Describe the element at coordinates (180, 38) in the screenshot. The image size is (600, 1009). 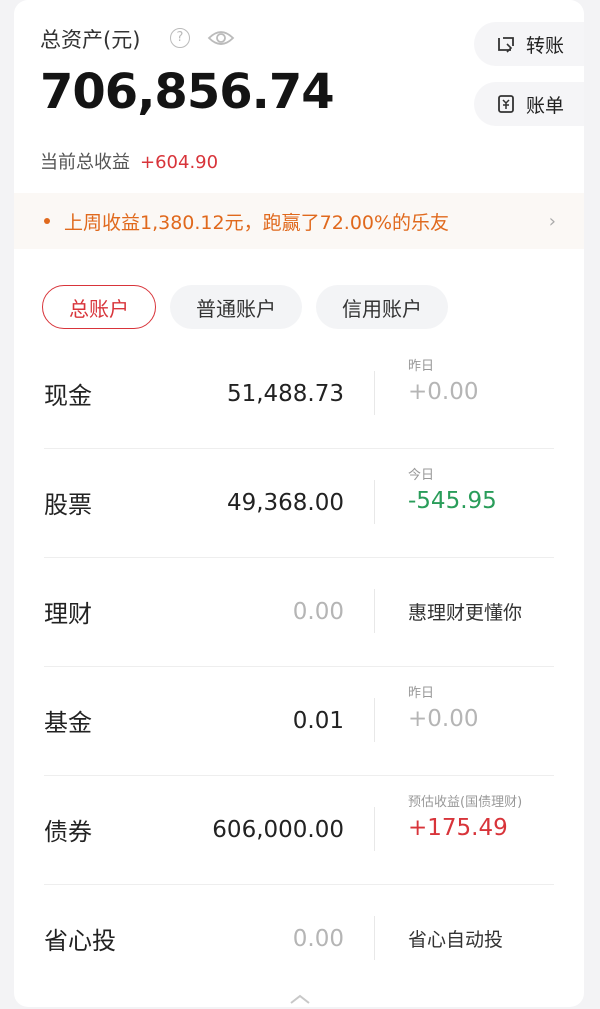
I see `help-icon: ?` at that location.